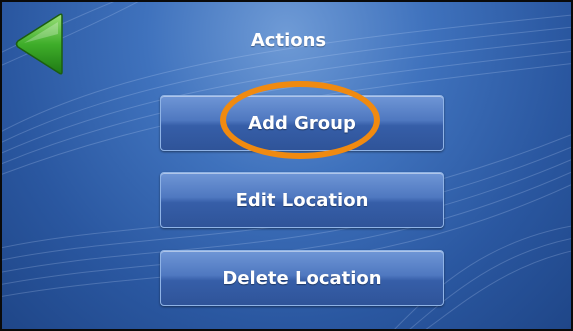  I want to click on page-title: Actions, so click(288, 40).